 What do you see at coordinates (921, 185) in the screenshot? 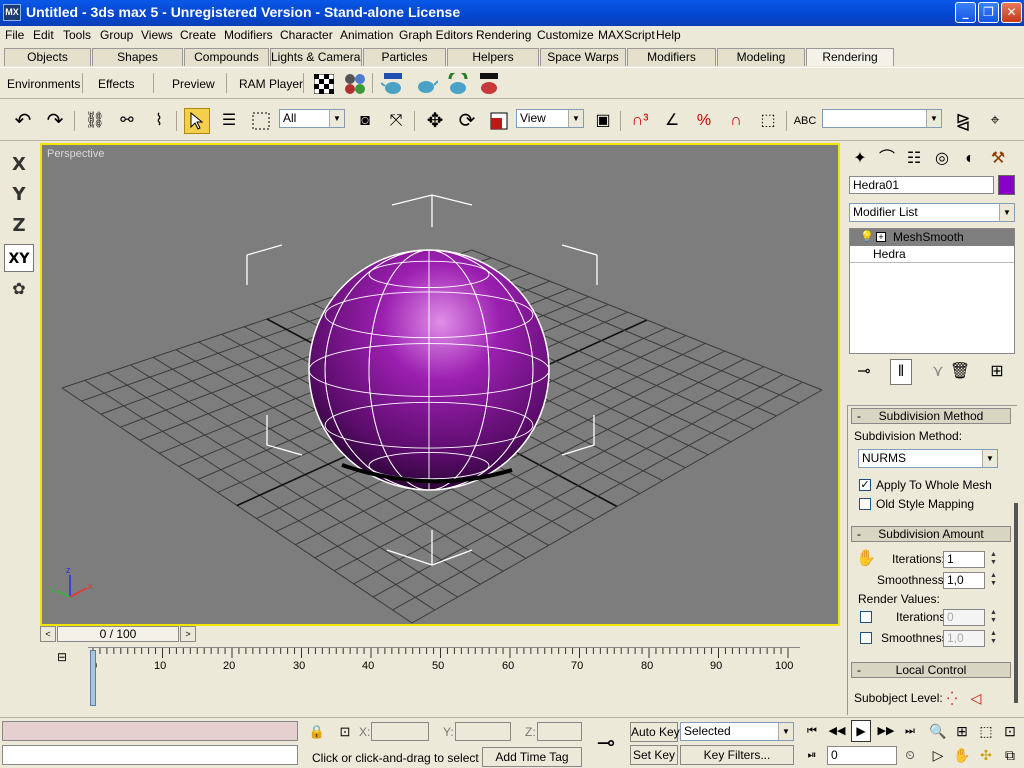
I see `object-name-field: Hedra01` at bounding box center [921, 185].